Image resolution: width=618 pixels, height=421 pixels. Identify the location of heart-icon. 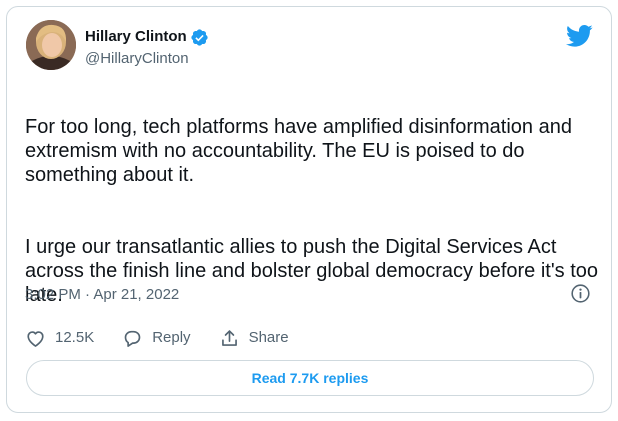
(35, 338).